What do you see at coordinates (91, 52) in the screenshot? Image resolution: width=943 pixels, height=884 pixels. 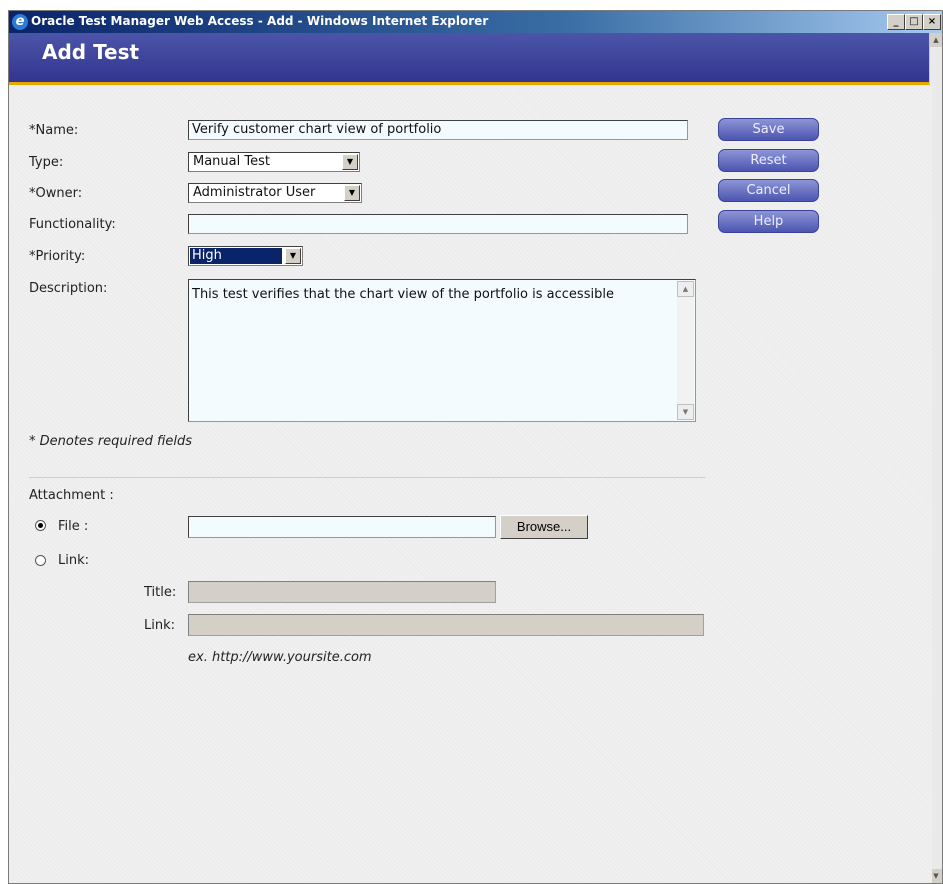 I see `page-title: Add Test` at bounding box center [91, 52].